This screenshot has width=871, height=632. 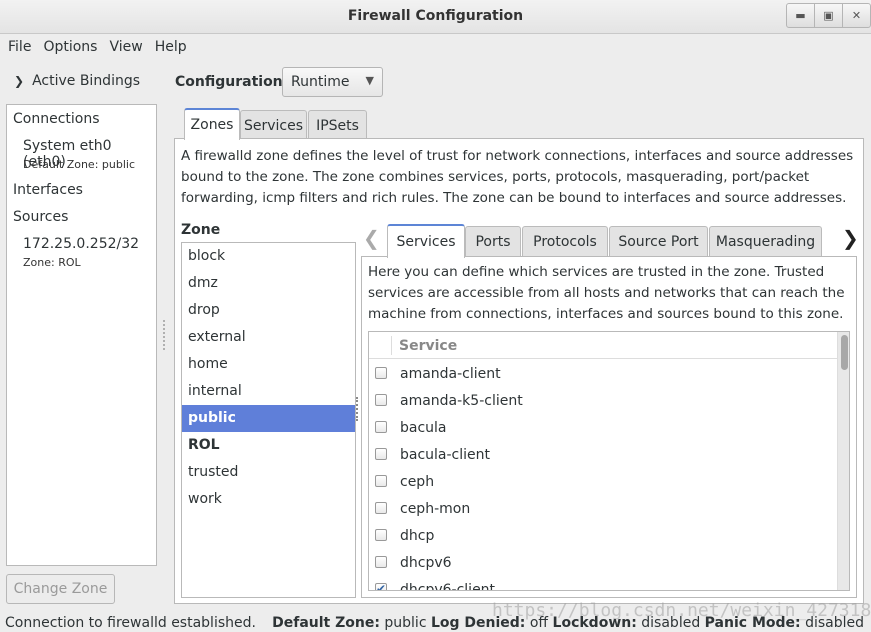 I want to click on tab-scroll-left-icon: ❮, so click(x=371, y=238).